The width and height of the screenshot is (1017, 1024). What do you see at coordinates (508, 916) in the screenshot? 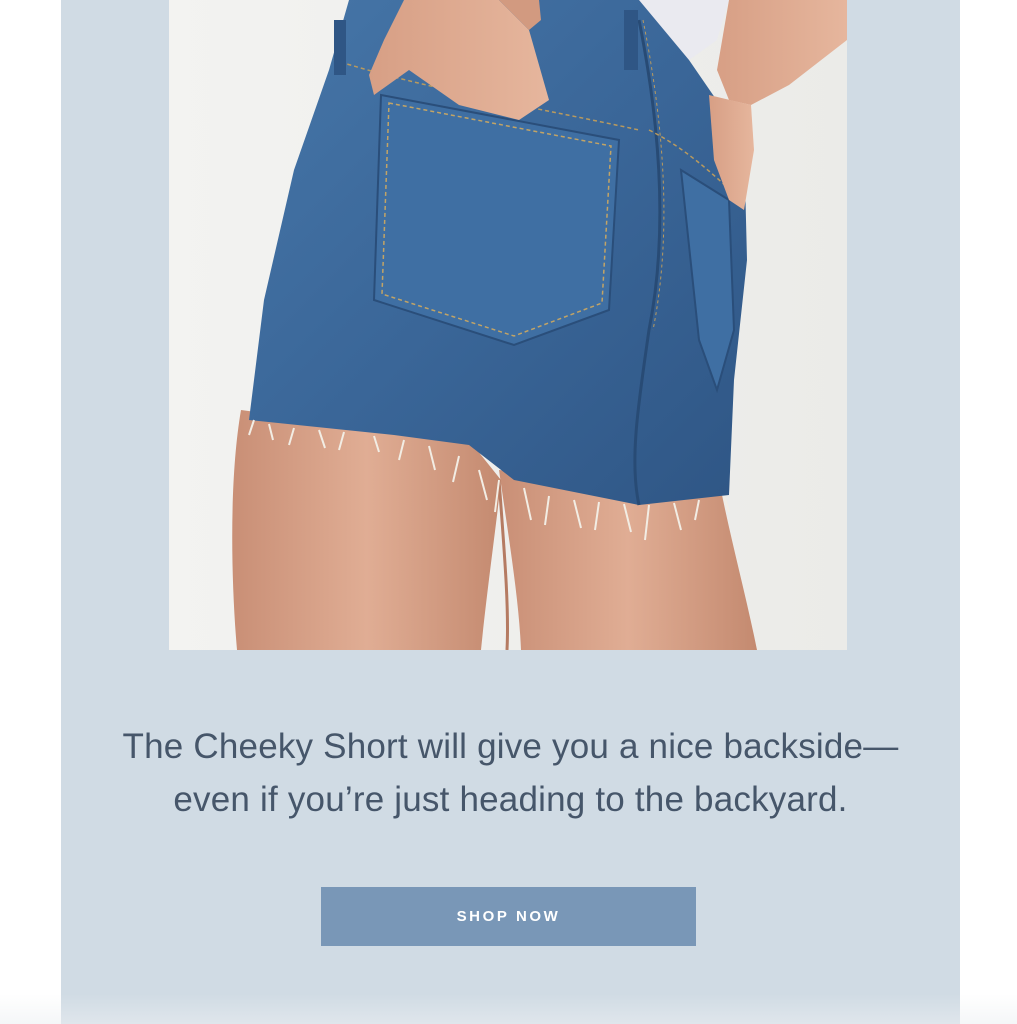
I see `shop-now-button: SHOP NOW` at bounding box center [508, 916].